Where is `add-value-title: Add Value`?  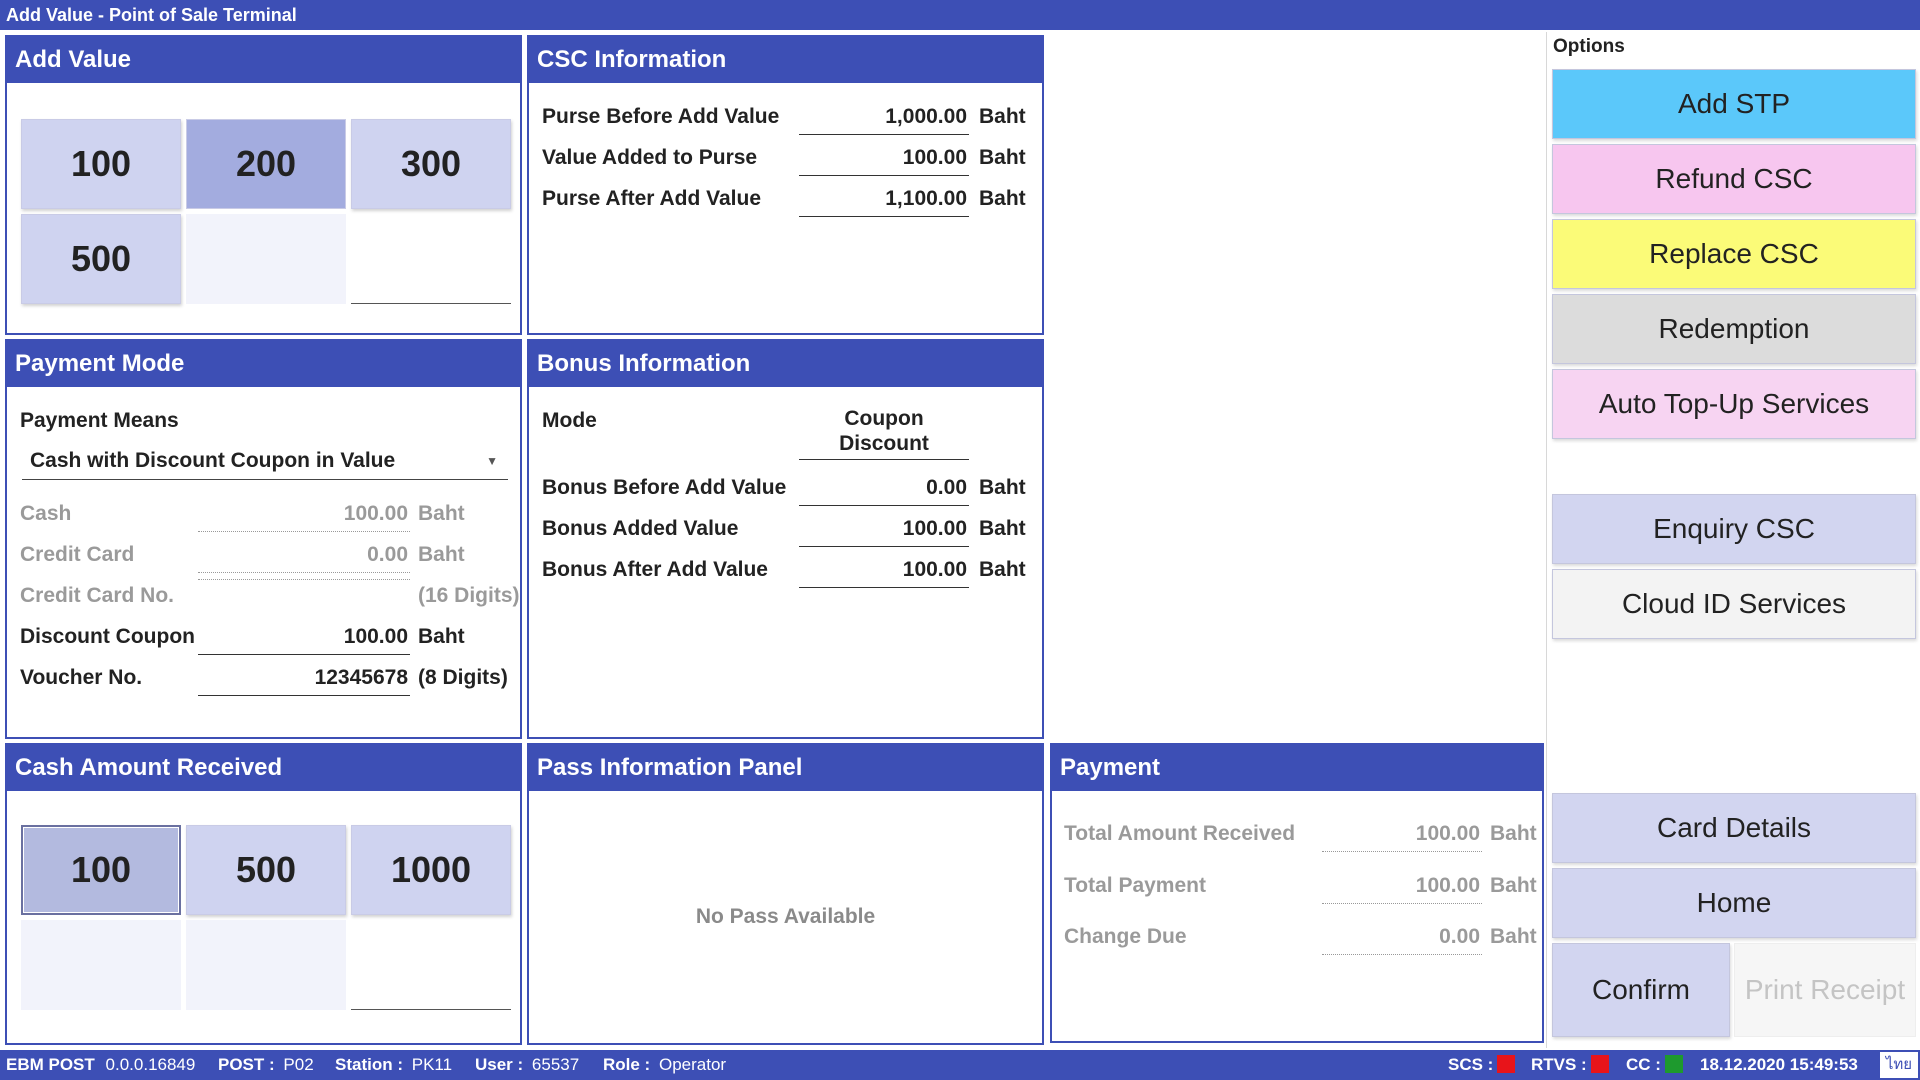 add-value-title: Add Value is located at coordinates (263, 60).